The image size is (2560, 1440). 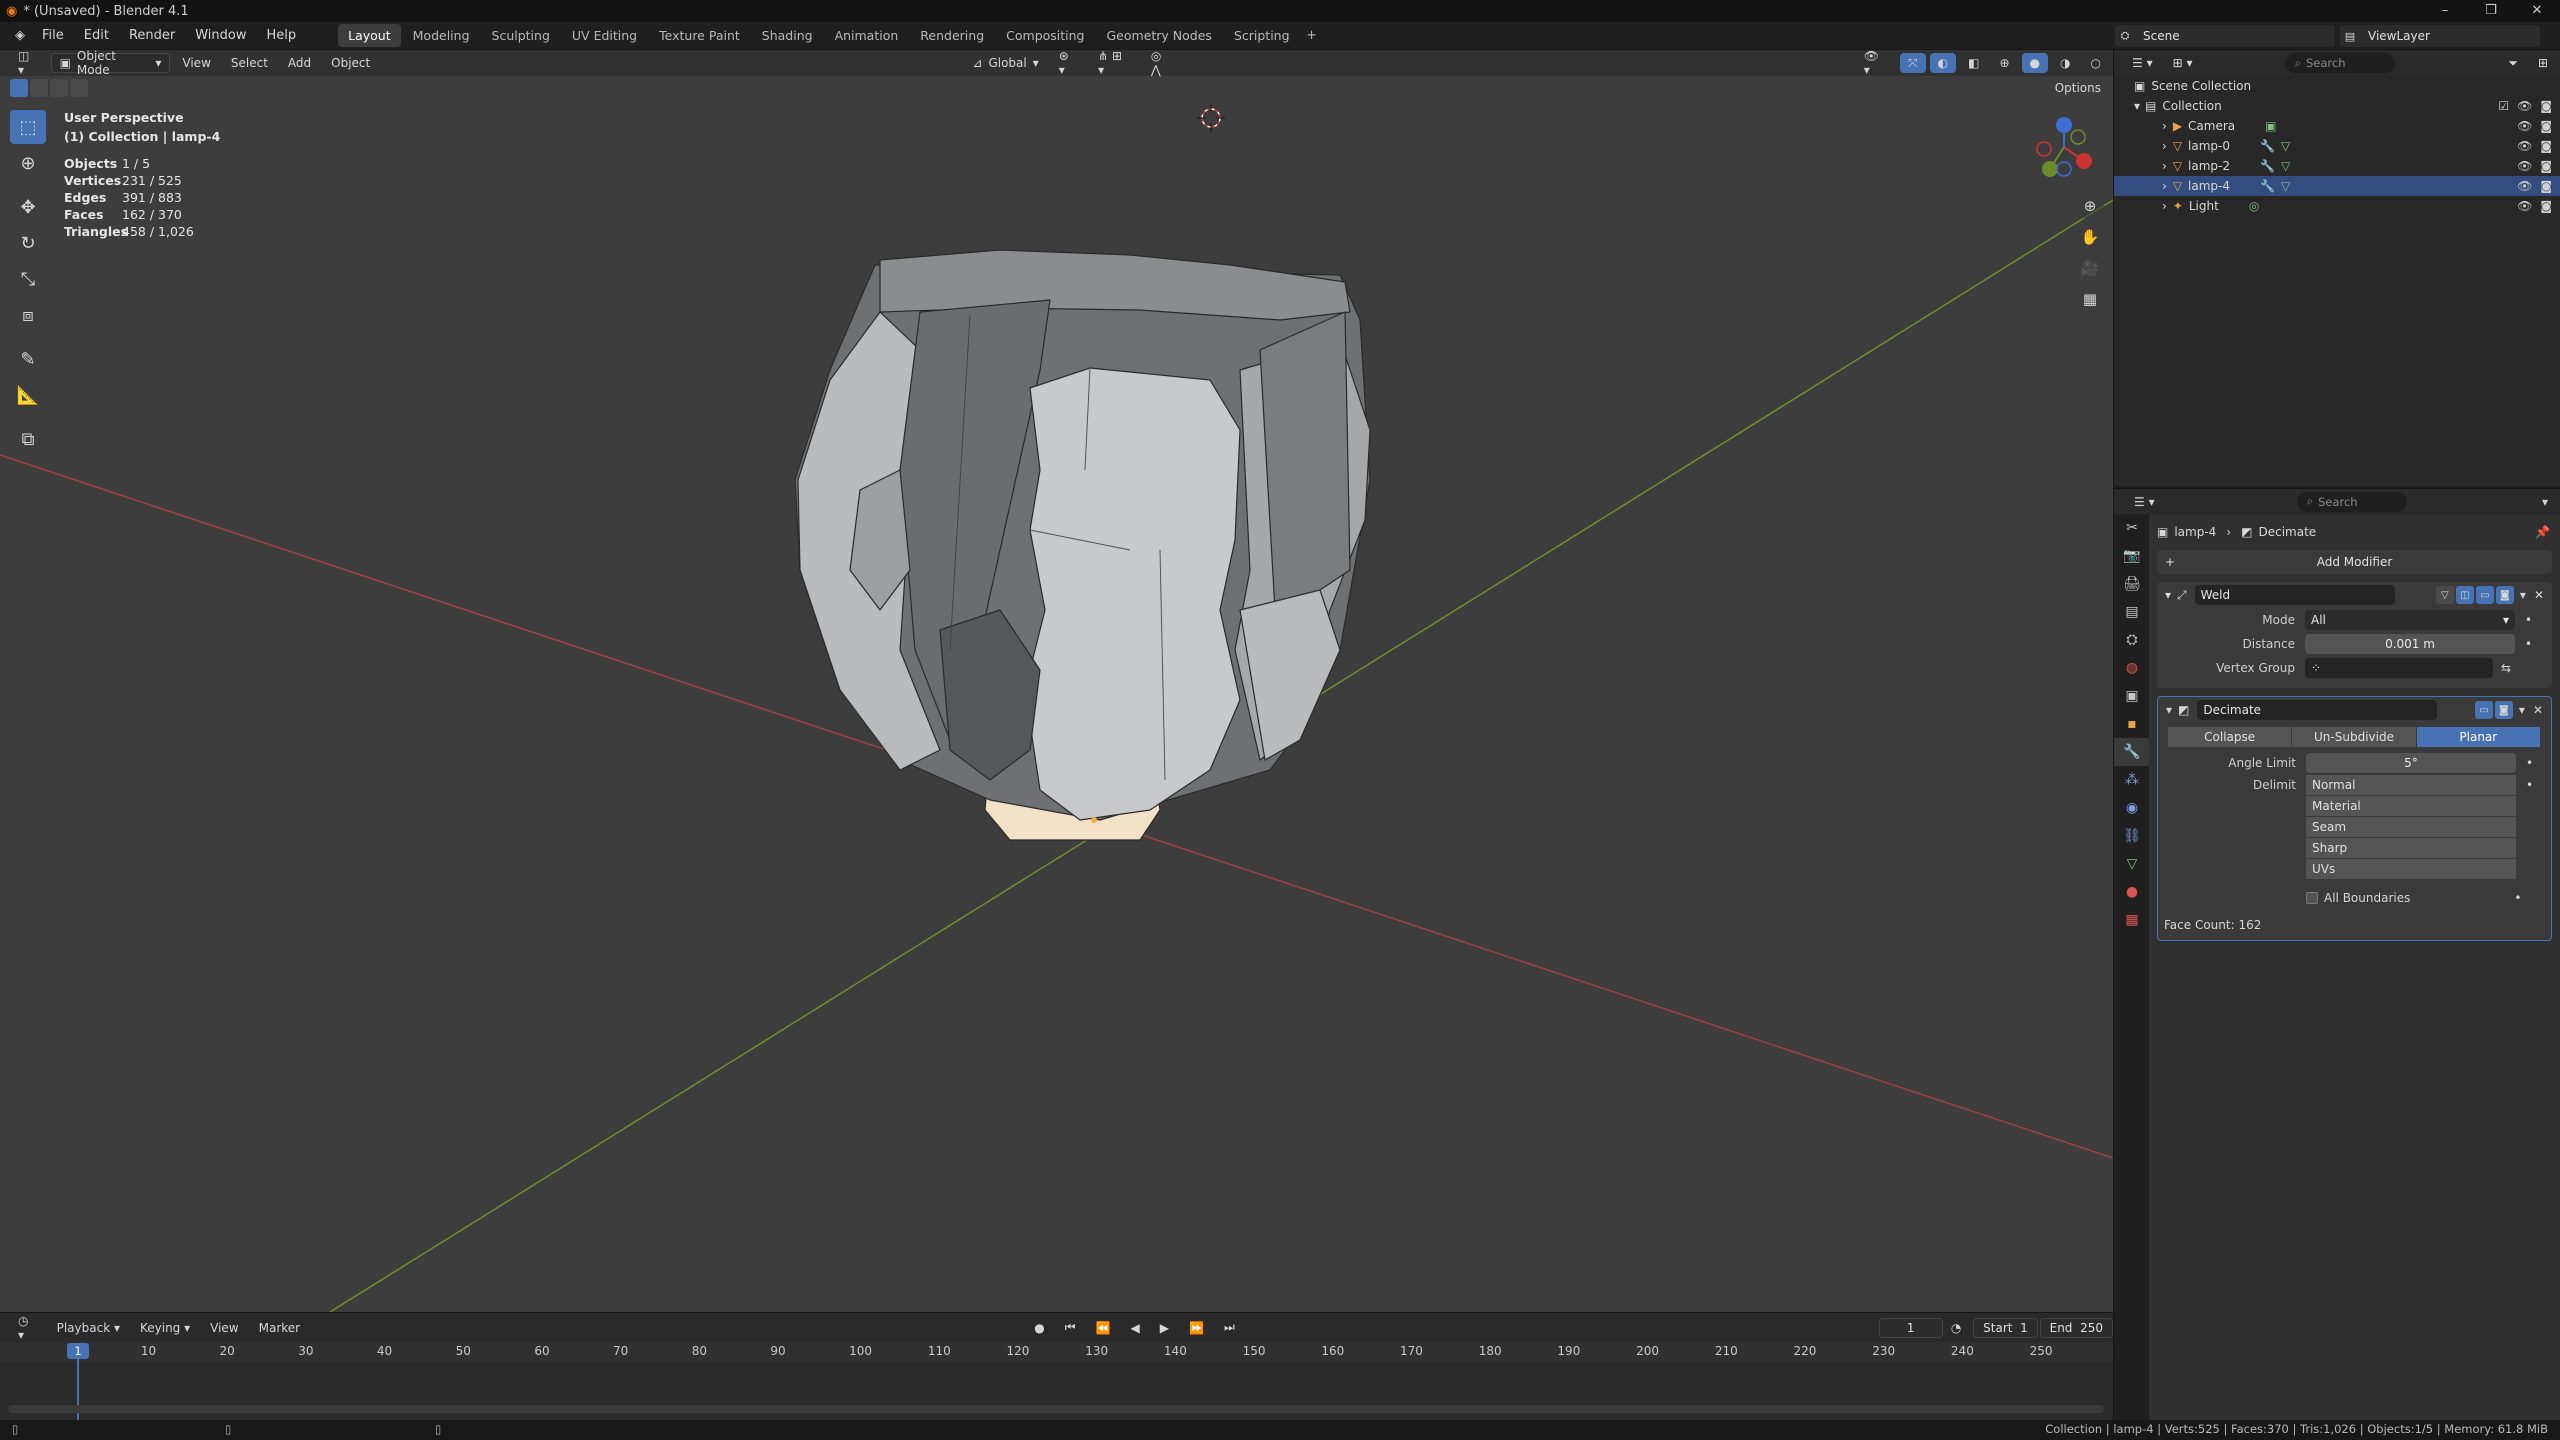 What do you see at coordinates (2339, 63) in the screenshot?
I see `outliner-search-input: ⌕ Search` at bounding box center [2339, 63].